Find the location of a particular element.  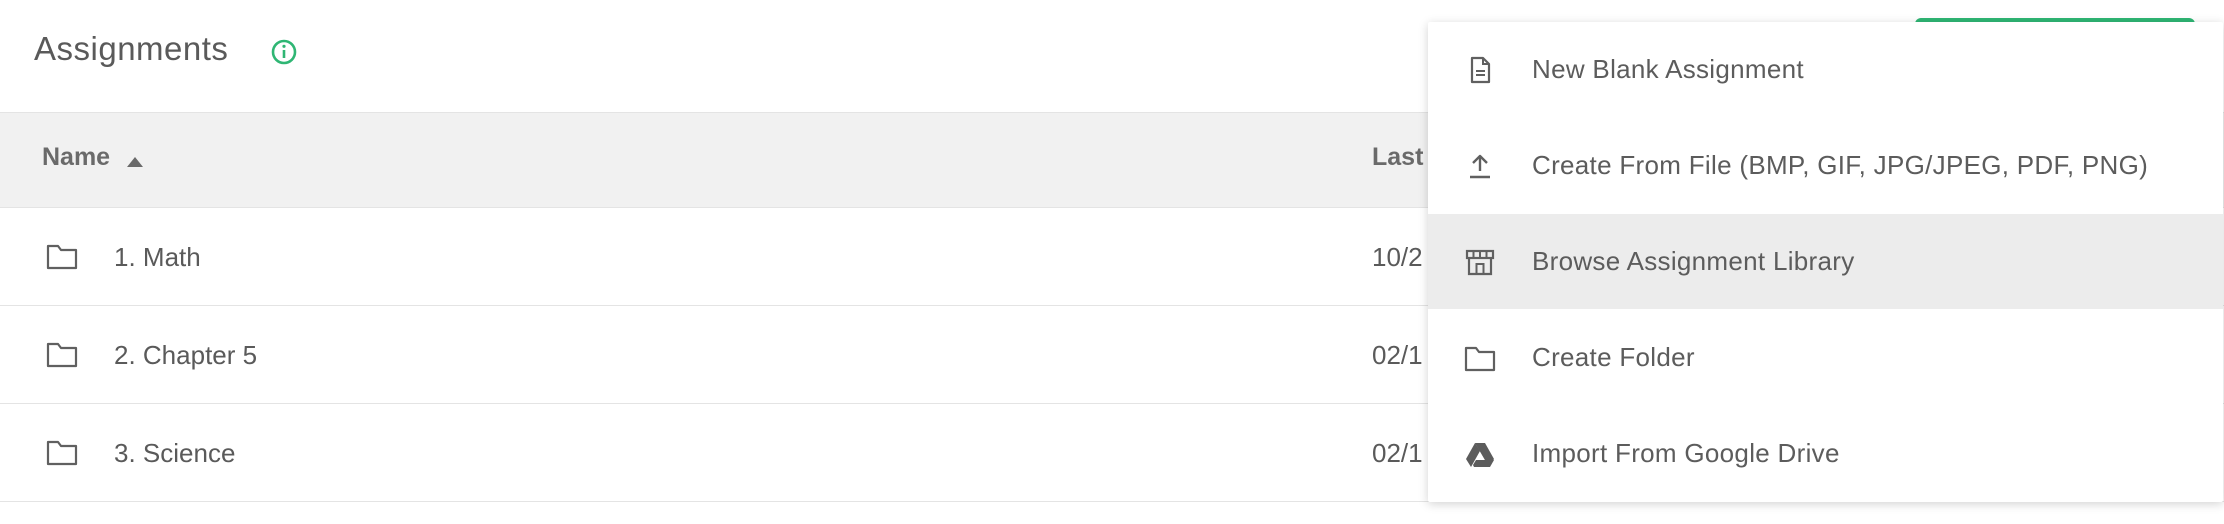

page-title: Assignments is located at coordinates (131, 48).